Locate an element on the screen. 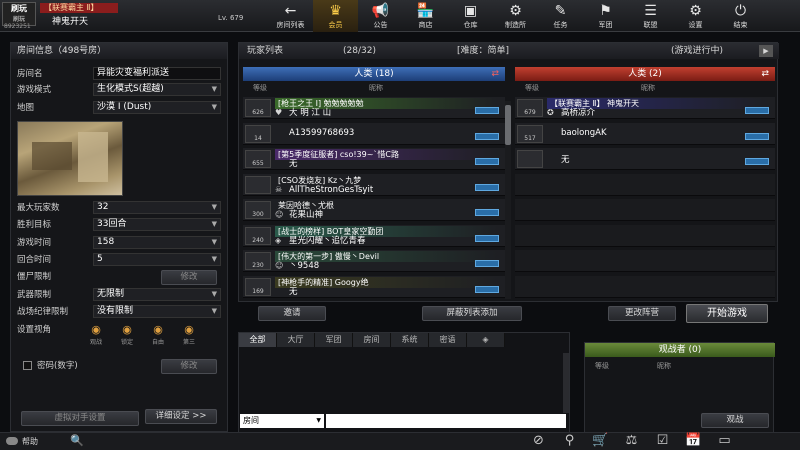 The height and width of the screenshot is (450, 800). max-players-label: 最大玩家数 is located at coordinates (38, 208).